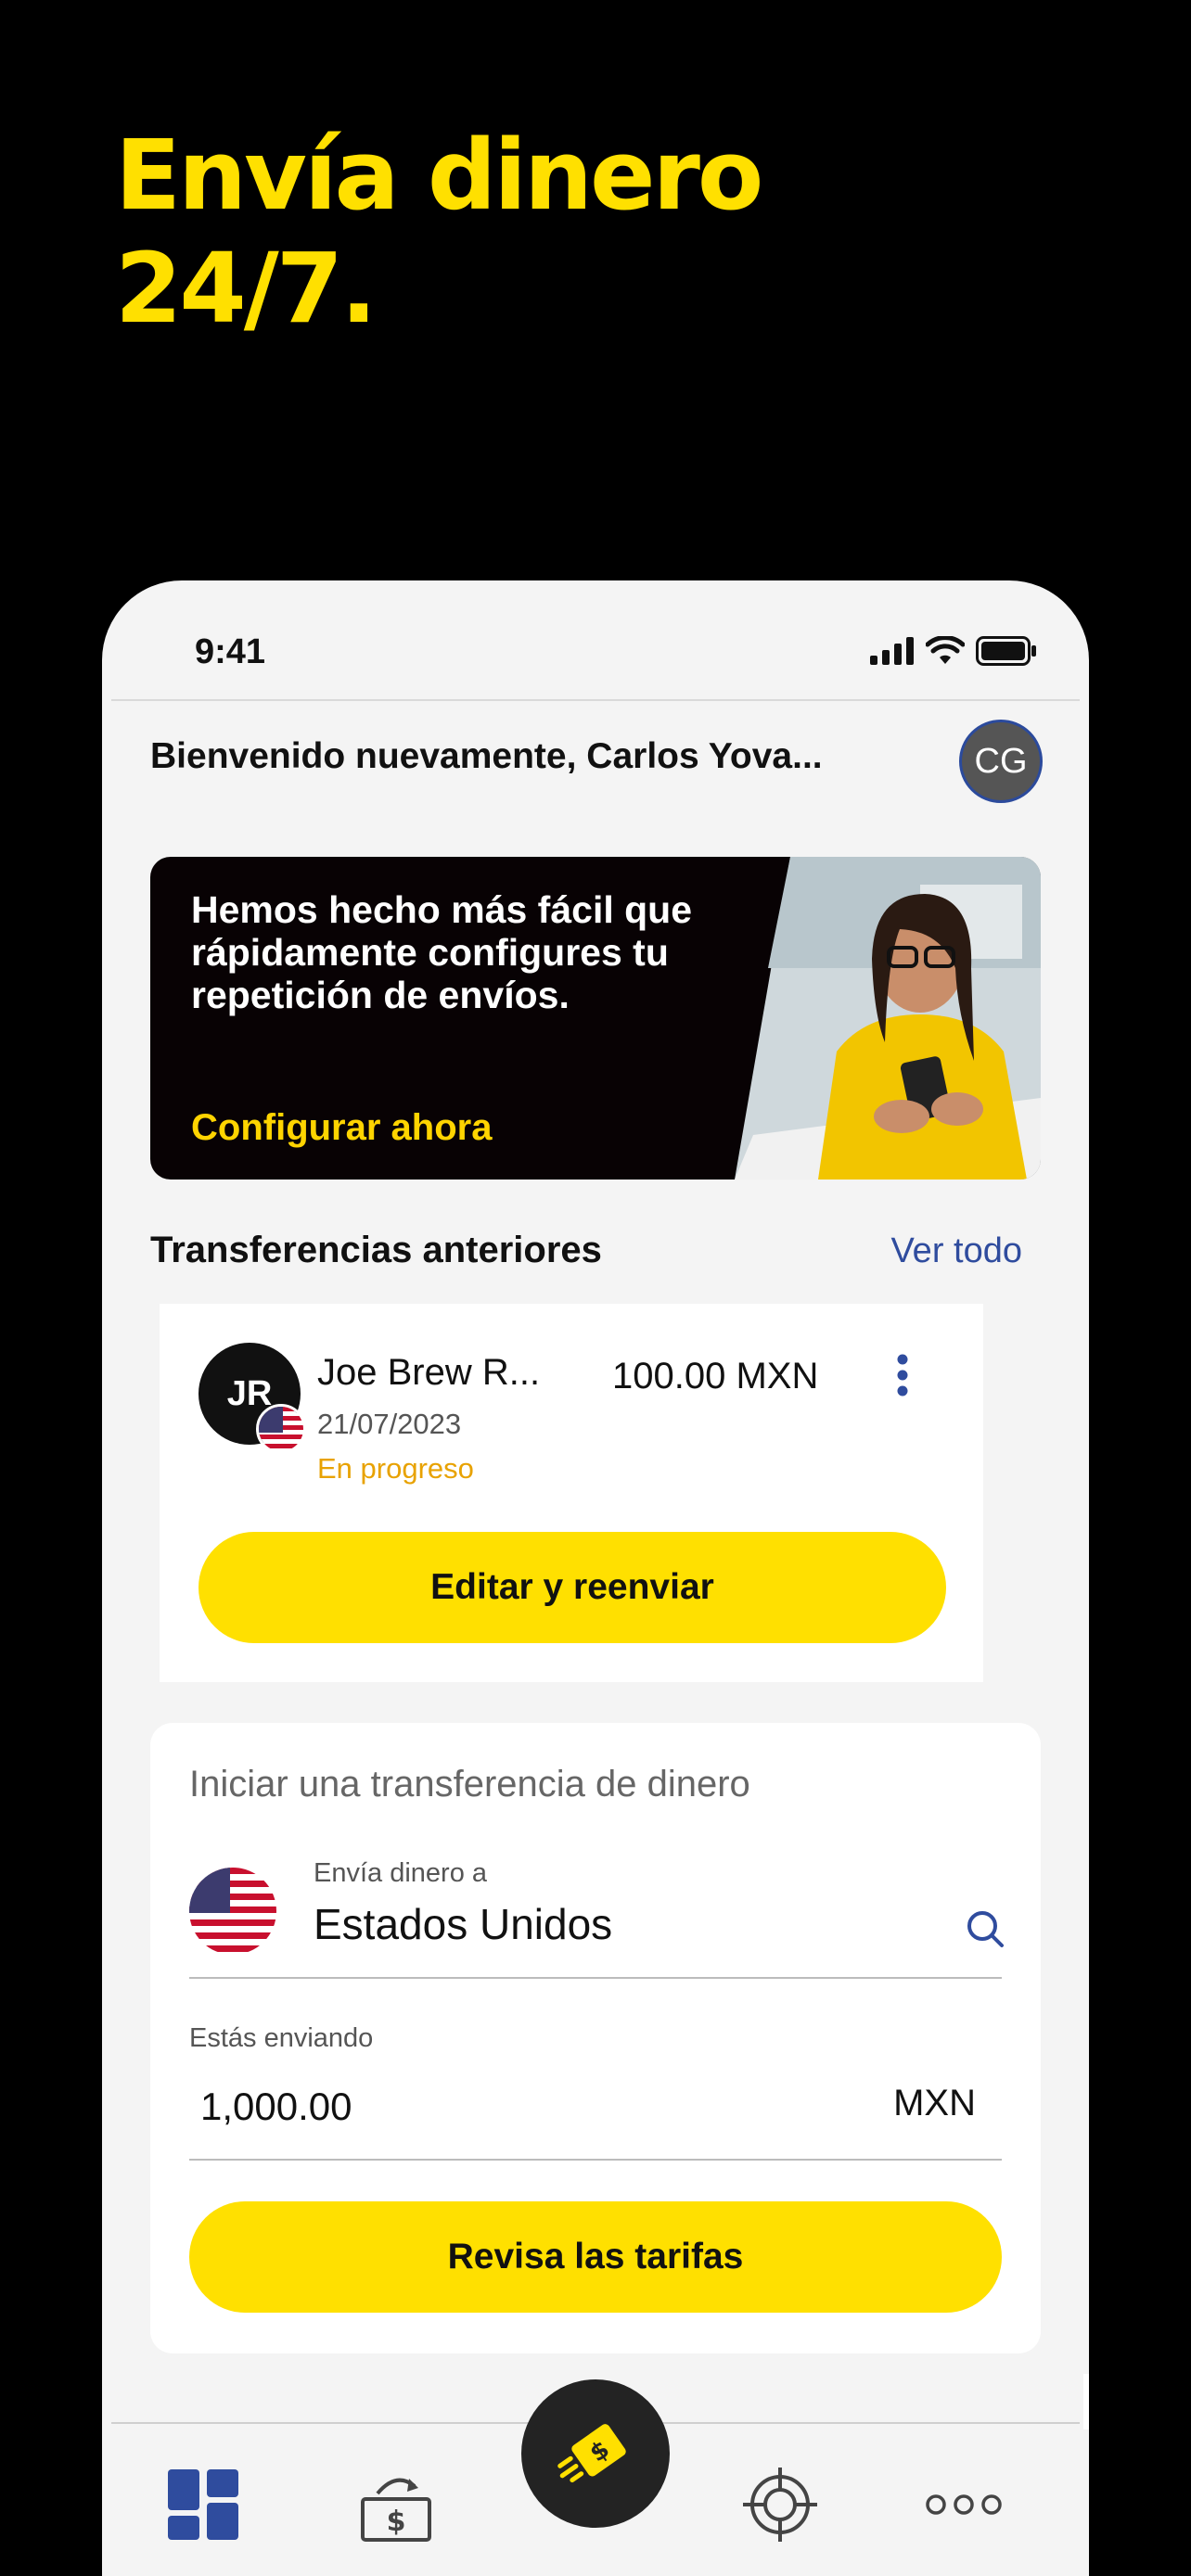 The width and height of the screenshot is (1191, 2576). Describe the element at coordinates (892, 651) in the screenshot. I see `signal-icon` at that location.